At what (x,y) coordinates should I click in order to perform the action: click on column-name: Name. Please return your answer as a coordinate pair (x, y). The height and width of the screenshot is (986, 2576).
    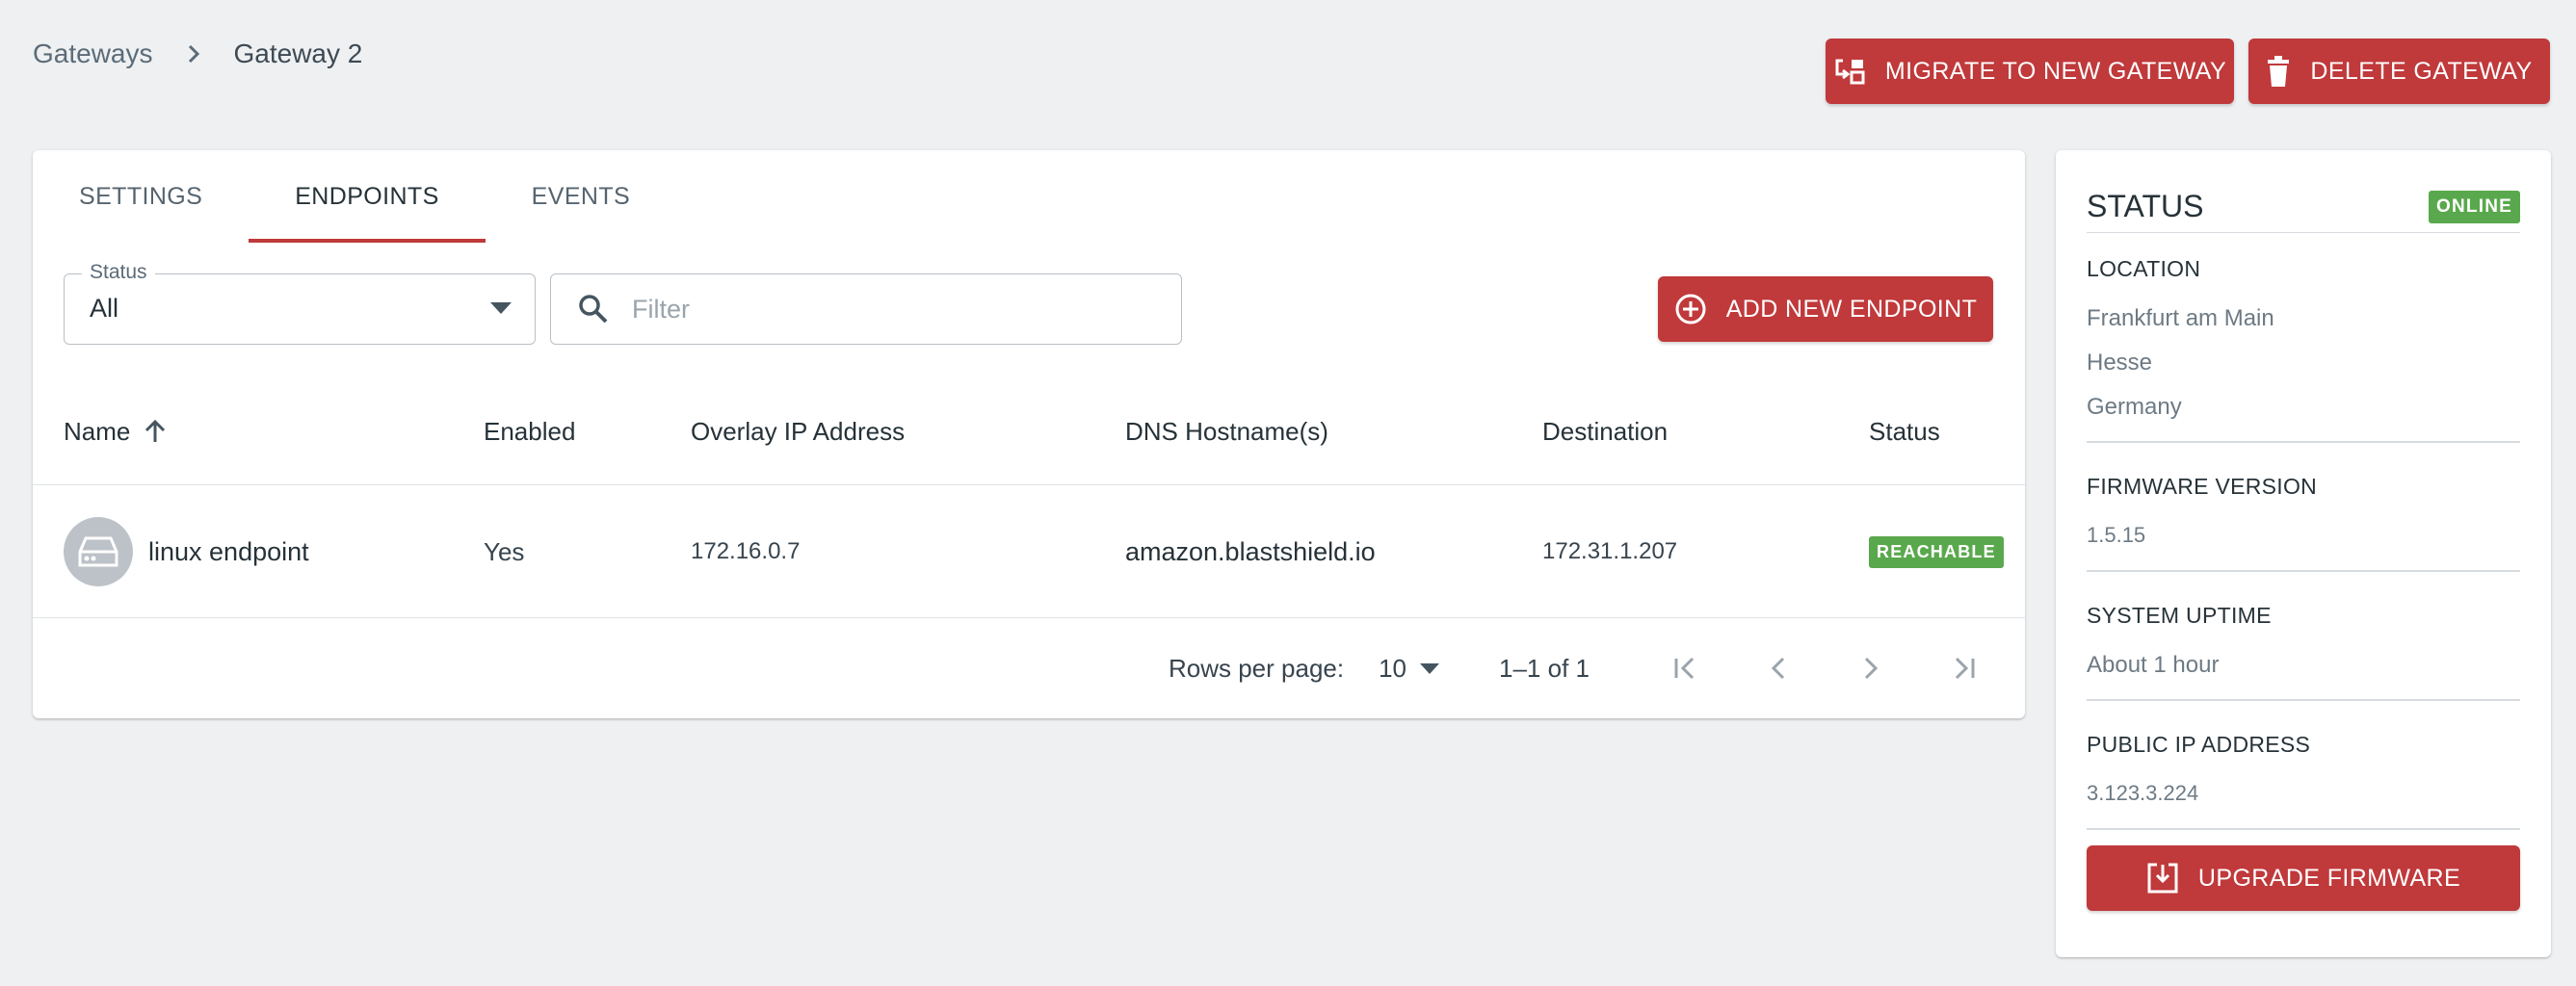
    Looking at the image, I should click on (115, 431).